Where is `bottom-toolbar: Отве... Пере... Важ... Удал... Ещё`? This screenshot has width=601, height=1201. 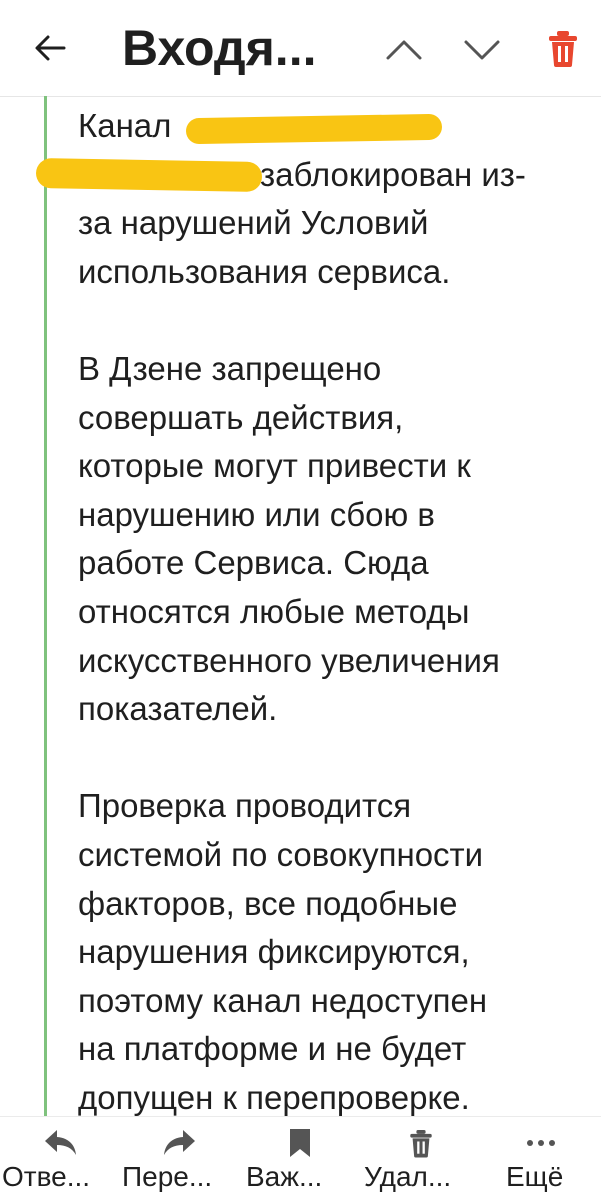 bottom-toolbar: Отве... Пере... Важ... Удал... Ещё is located at coordinates (300, 1158).